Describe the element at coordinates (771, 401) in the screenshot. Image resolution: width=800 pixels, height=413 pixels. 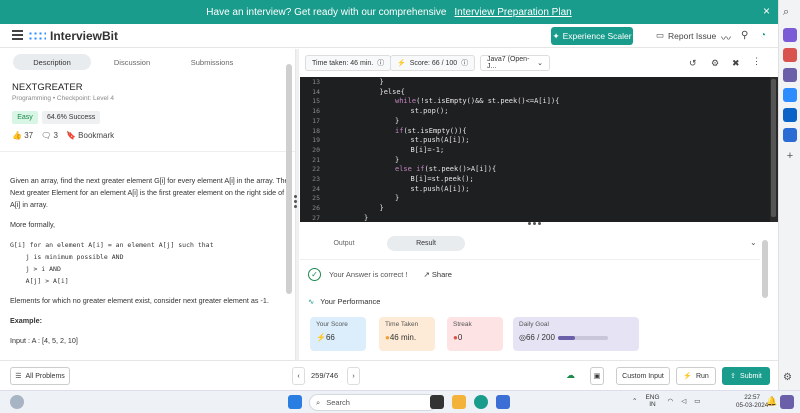
I see `notification-bell-icon: 🔔` at that location.